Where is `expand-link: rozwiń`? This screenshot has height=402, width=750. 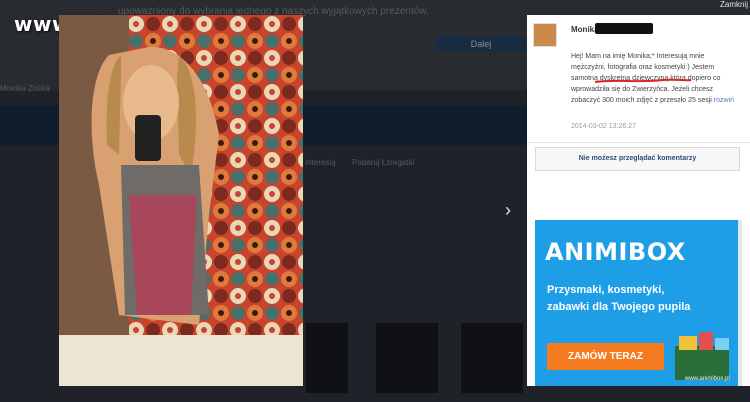 expand-link: rozwiń is located at coordinates (724, 100).